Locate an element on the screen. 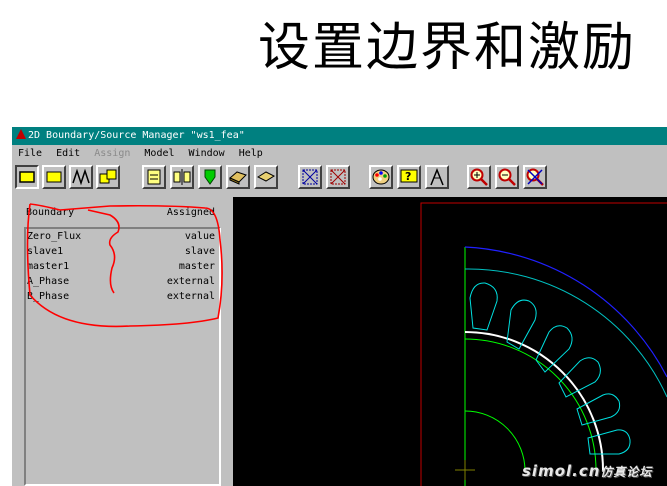 The width and height of the screenshot is (667, 486). boundary-name: Zero_Flux is located at coordinates (54, 236).